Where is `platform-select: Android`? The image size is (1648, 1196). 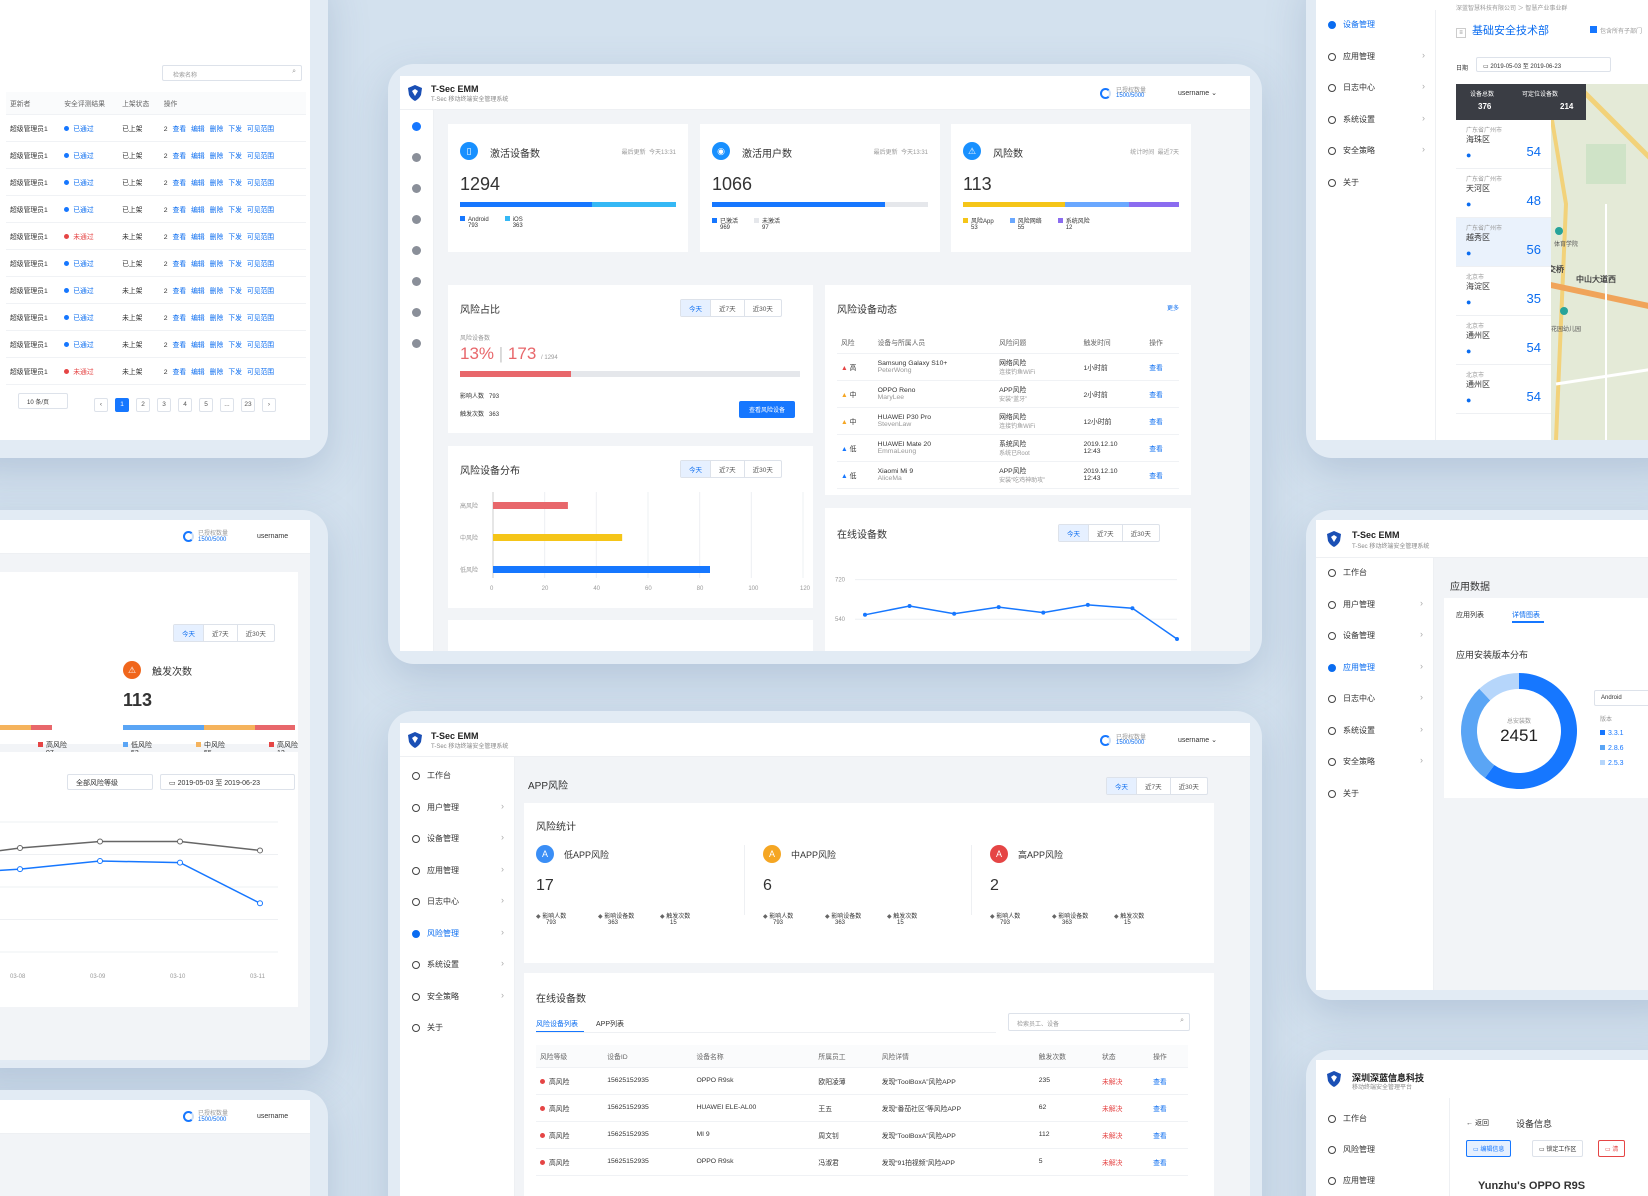
platform-select: Android is located at coordinates (1621, 698).